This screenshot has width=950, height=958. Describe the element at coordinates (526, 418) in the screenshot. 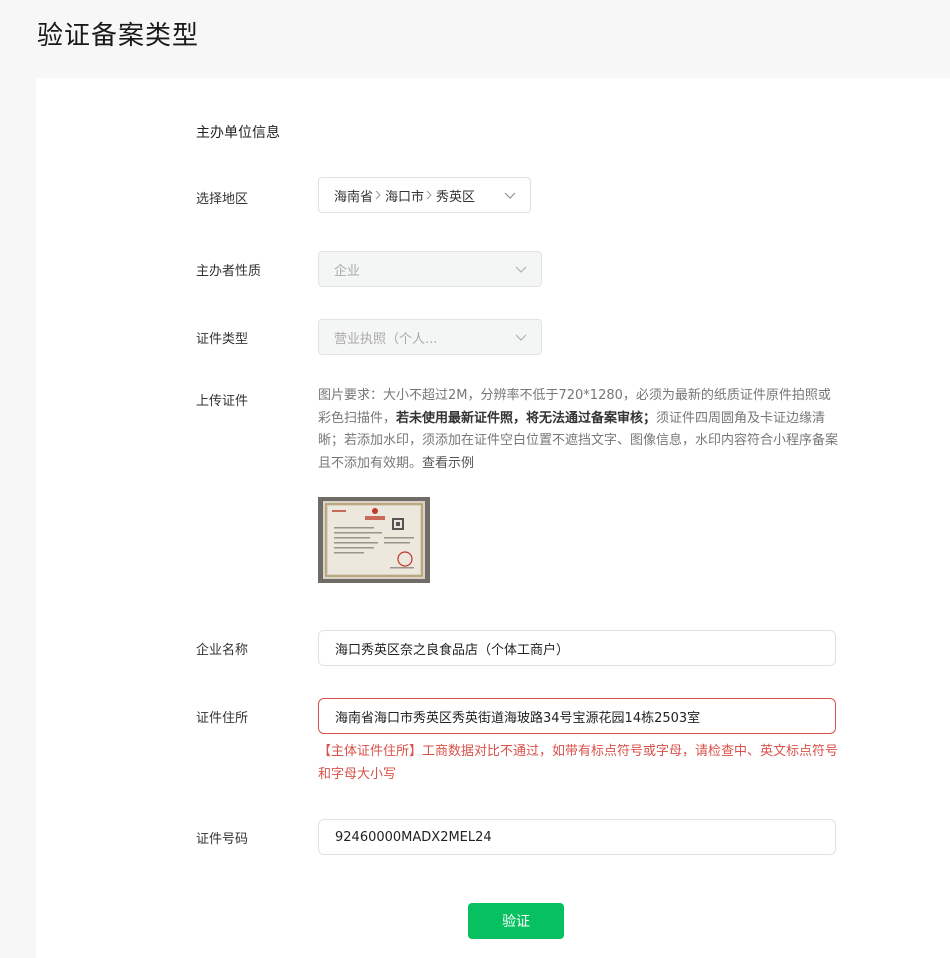

I see `upload-desc-warning: 若未使用最新证件照，将无法通过备案审核；` at that location.